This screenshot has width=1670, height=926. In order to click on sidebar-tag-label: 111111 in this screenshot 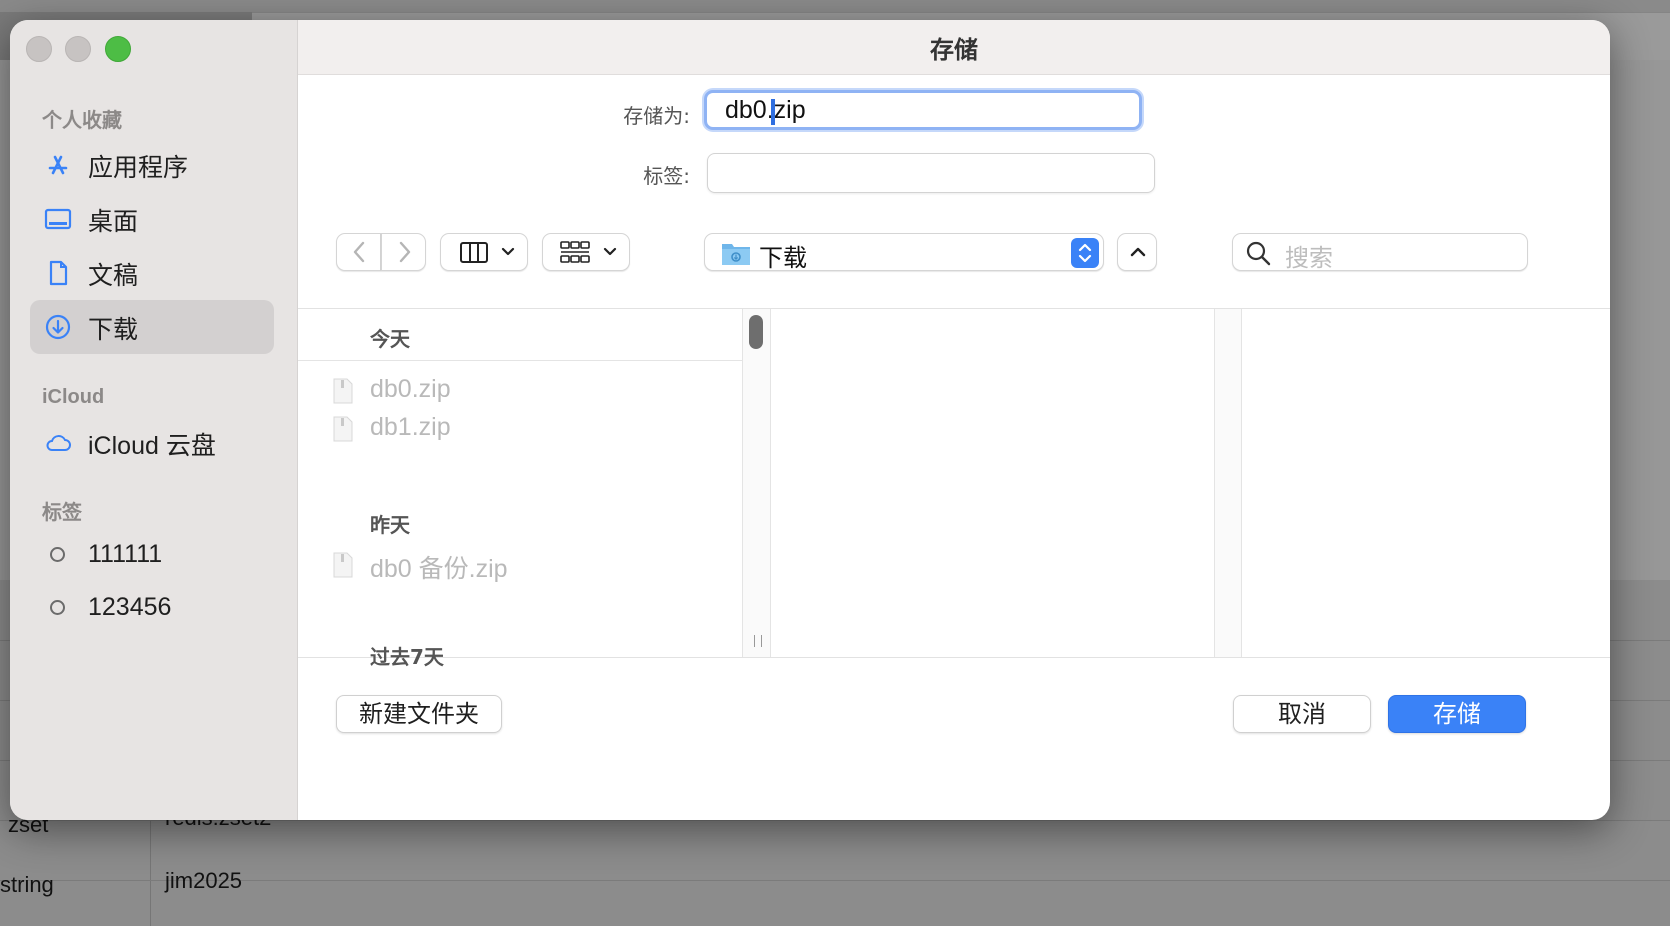, I will do `click(125, 554)`.